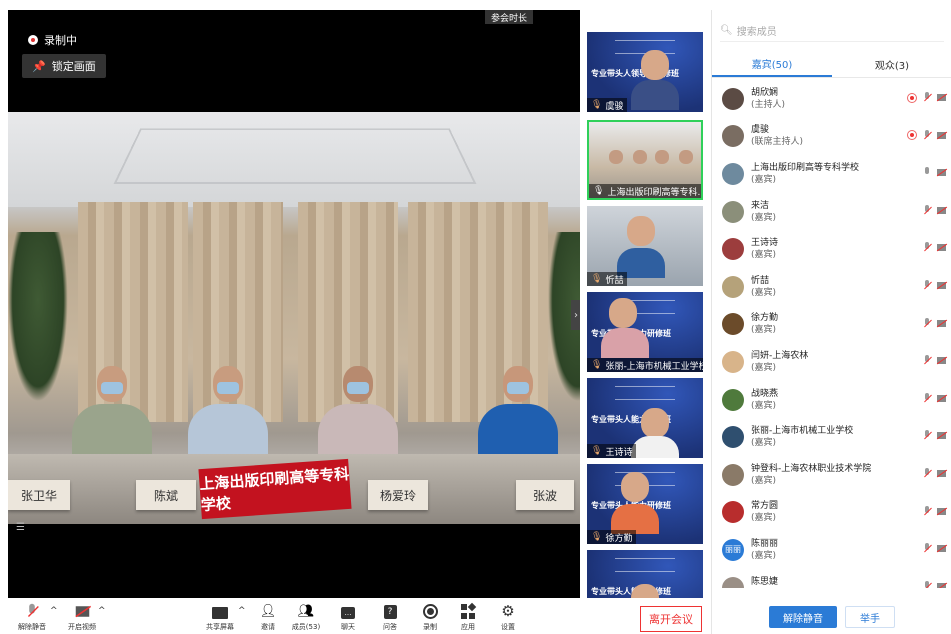  What do you see at coordinates (831, 325) in the screenshot?
I see `member-row: 徐方勤 (嘉宾)` at bounding box center [831, 325].